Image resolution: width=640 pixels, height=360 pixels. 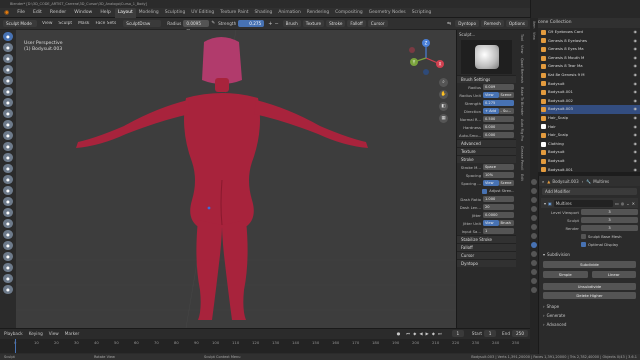 What do you see at coordinates (590, 75) in the screenshot?
I see `outliner-item: Kat 8e Genesis 9 M ◉` at bounding box center [590, 75].